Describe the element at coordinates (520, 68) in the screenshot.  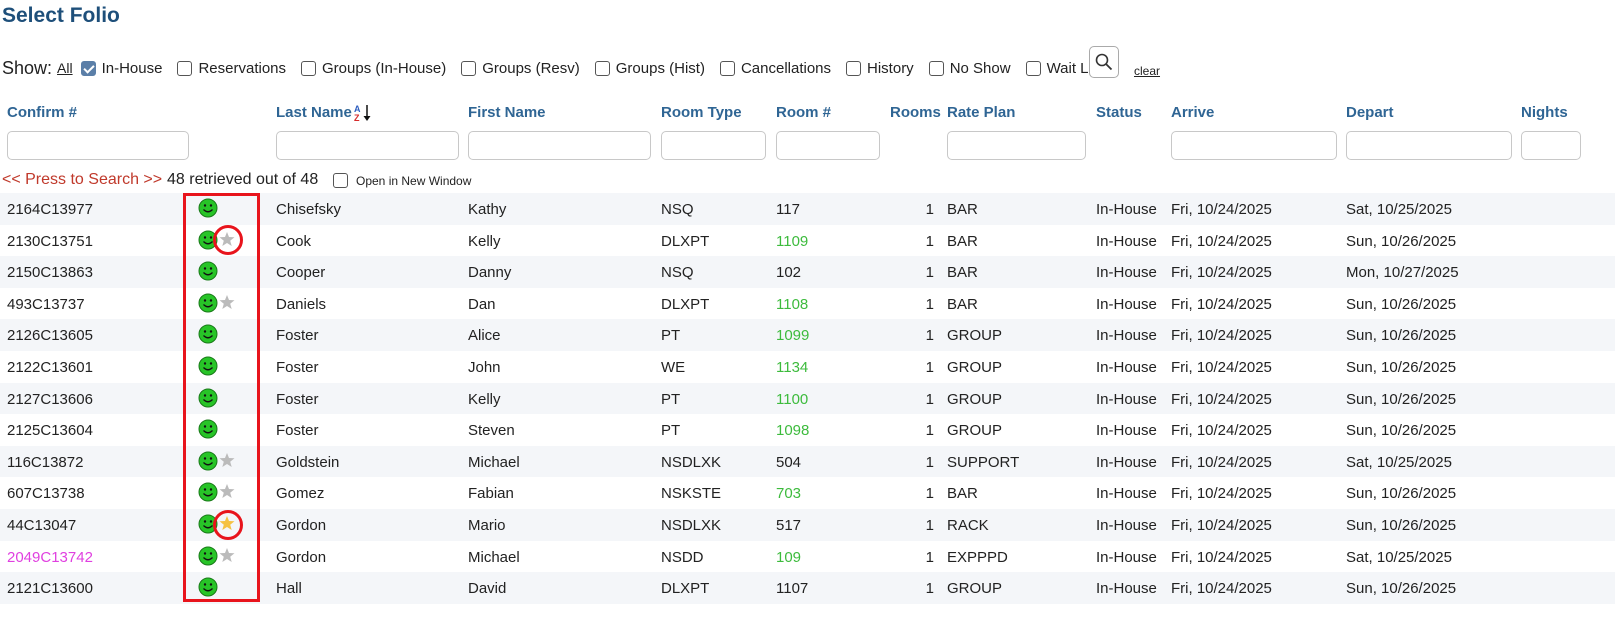
I see `filter-option: Groups (Resv)` at that location.